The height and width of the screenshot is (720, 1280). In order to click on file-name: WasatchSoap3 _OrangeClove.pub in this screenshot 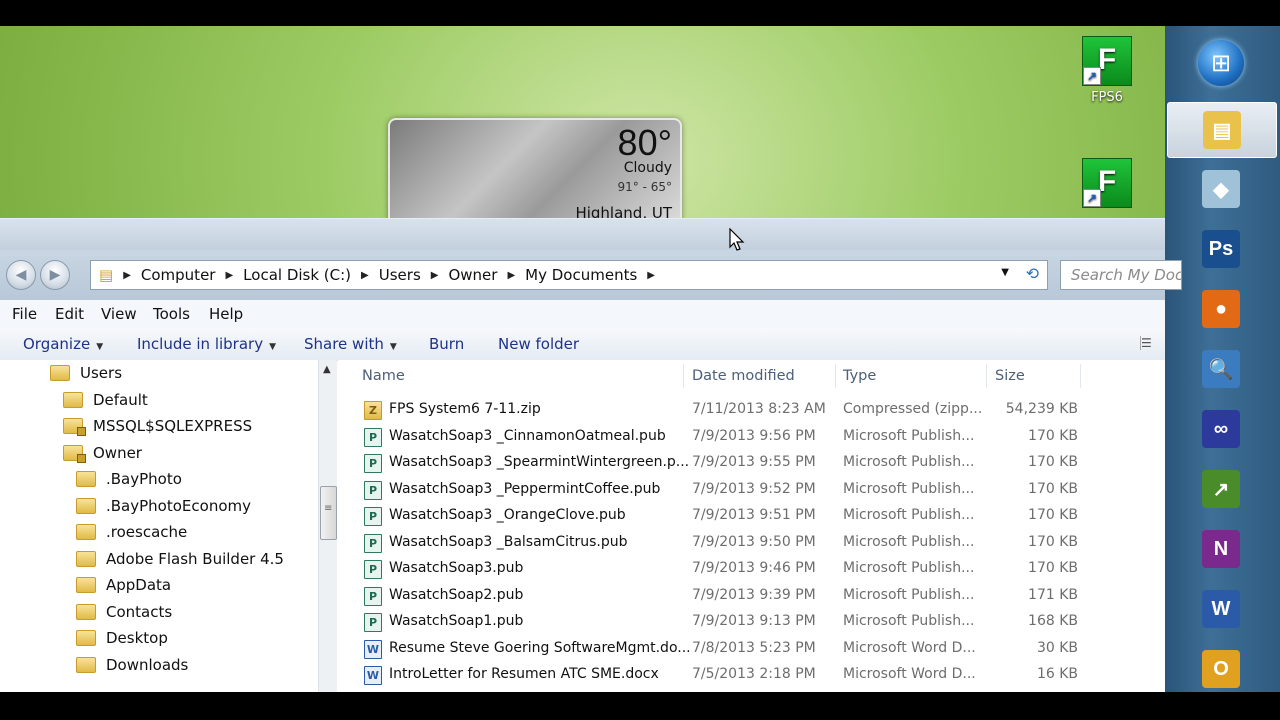, I will do `click(507, 515)`.